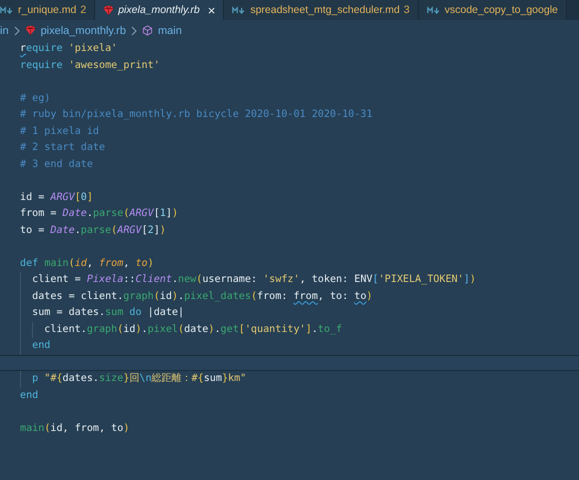  Describe the element at coordinates (196, 115) in the screenshot. I see `code-line: # ruby bin/pixela_monthly.rb bicycle 2020-10-01 2020-10-31` at that location.